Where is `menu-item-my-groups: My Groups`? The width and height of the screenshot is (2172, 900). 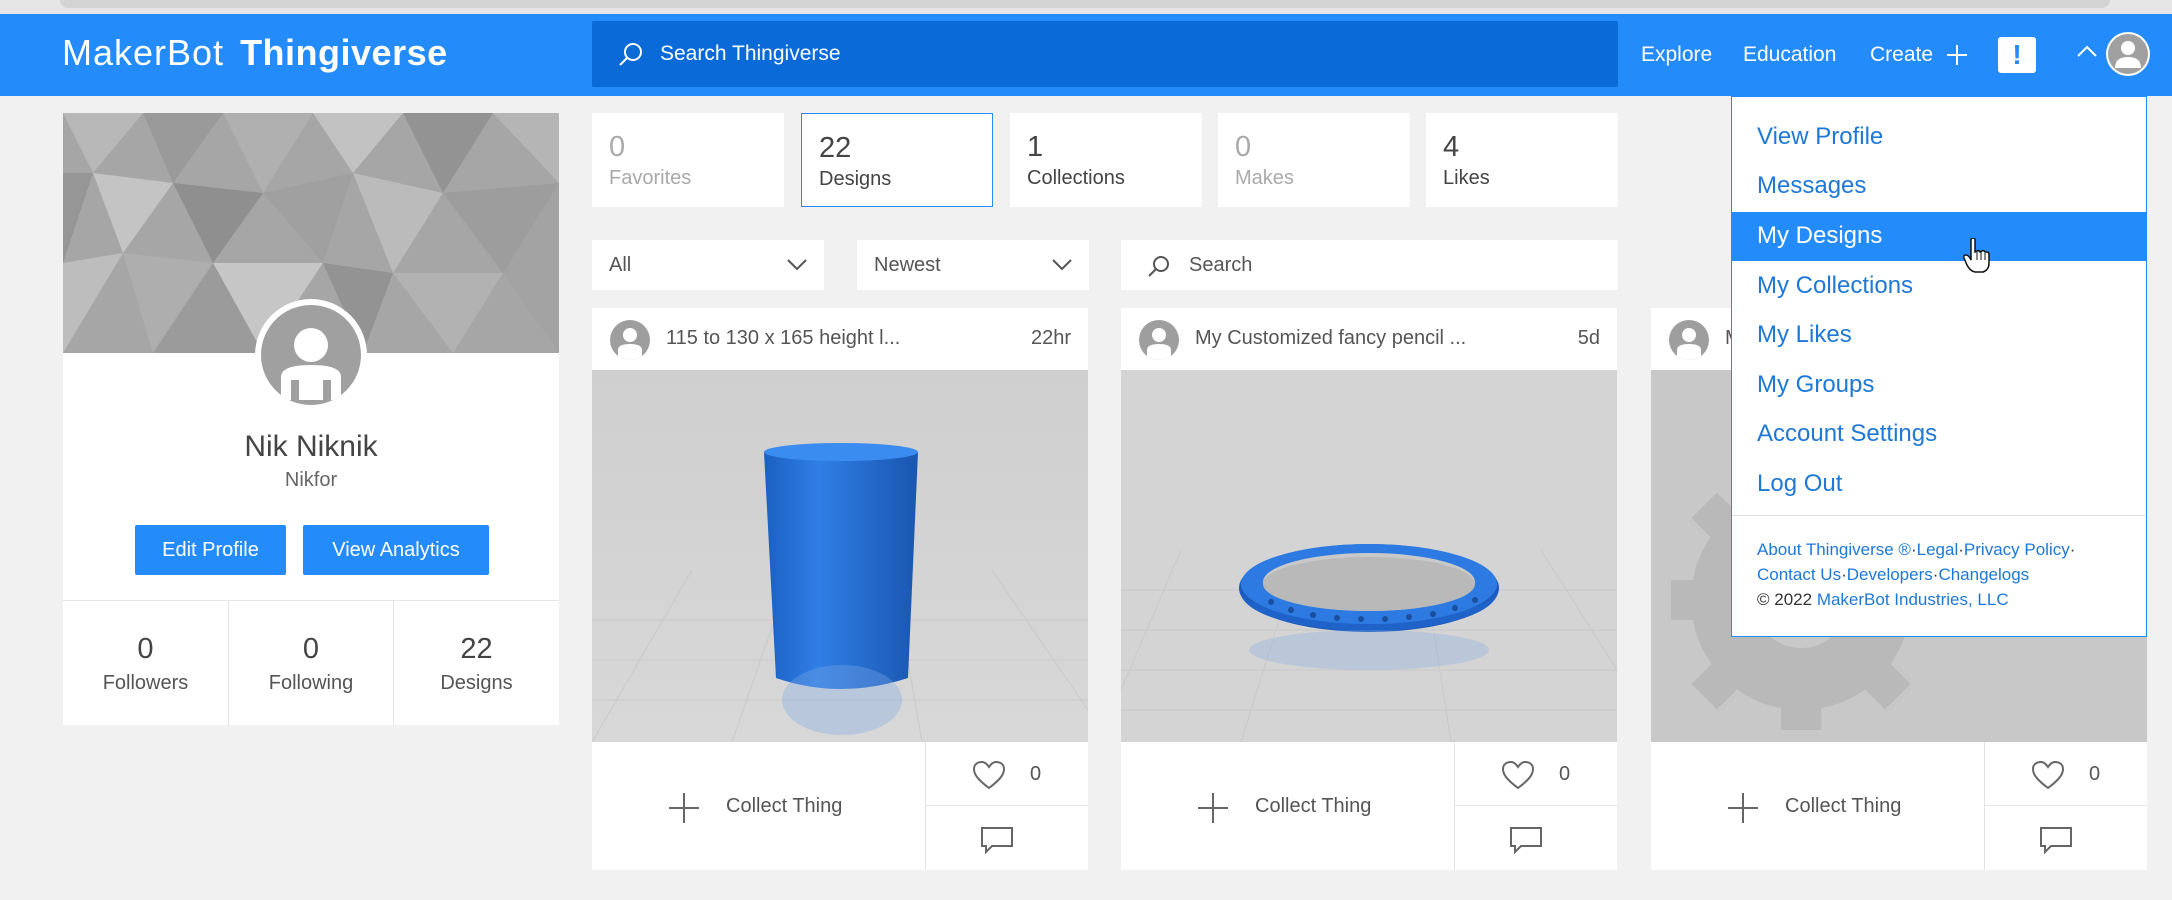 menu-item-my-groups: My Groups is located at coordinates (1939, 385).